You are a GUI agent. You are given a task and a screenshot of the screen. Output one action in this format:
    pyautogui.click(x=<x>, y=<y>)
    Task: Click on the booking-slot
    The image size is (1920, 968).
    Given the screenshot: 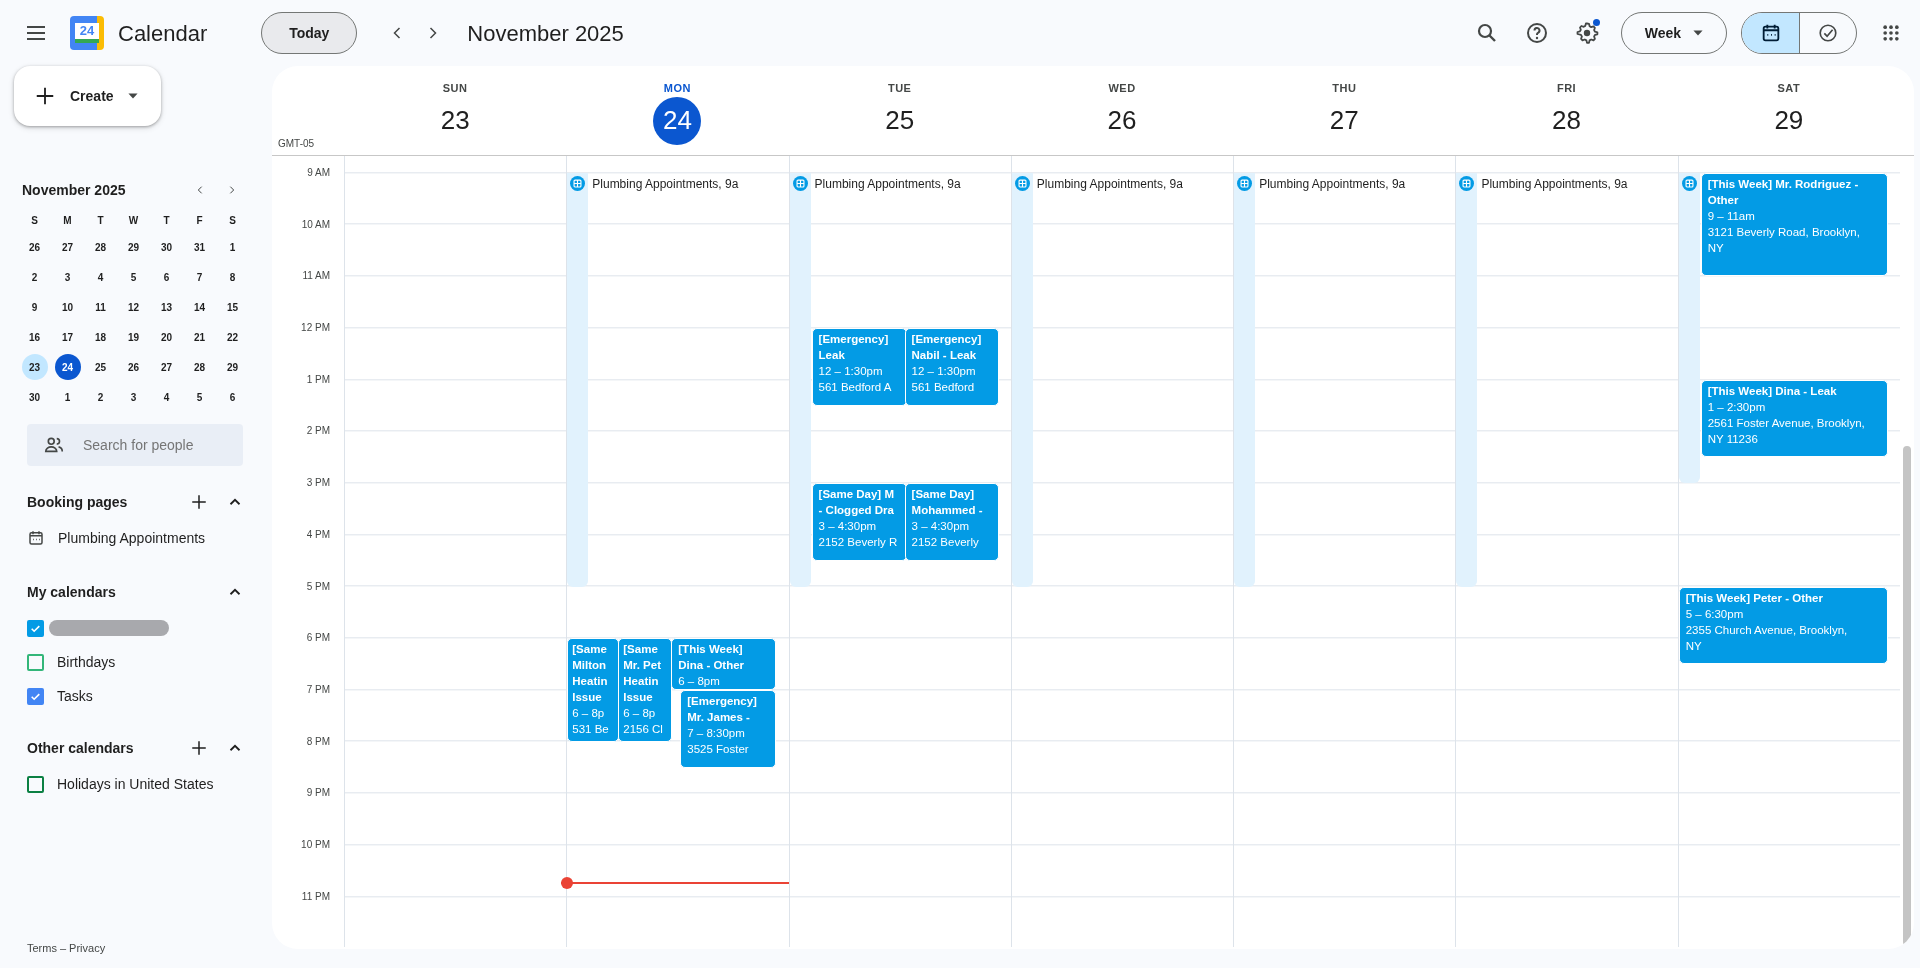 What is the action you would take?
    pyautogui.click(x=1689, y=328)
    